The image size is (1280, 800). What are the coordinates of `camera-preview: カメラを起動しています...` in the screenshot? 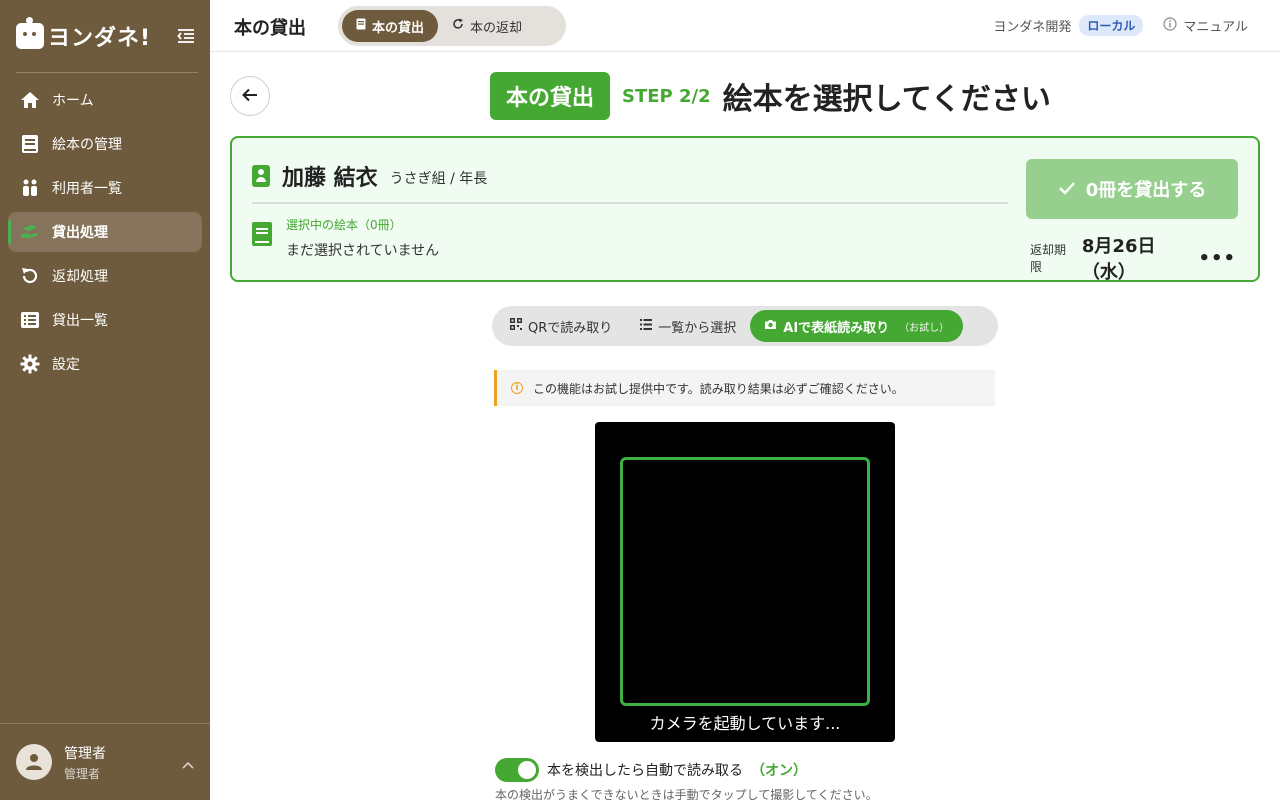 It's located at (745, 582).